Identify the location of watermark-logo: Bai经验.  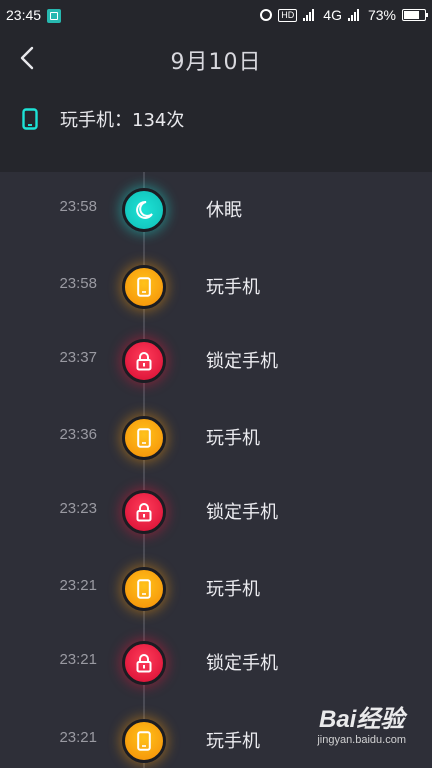
(361, 719).